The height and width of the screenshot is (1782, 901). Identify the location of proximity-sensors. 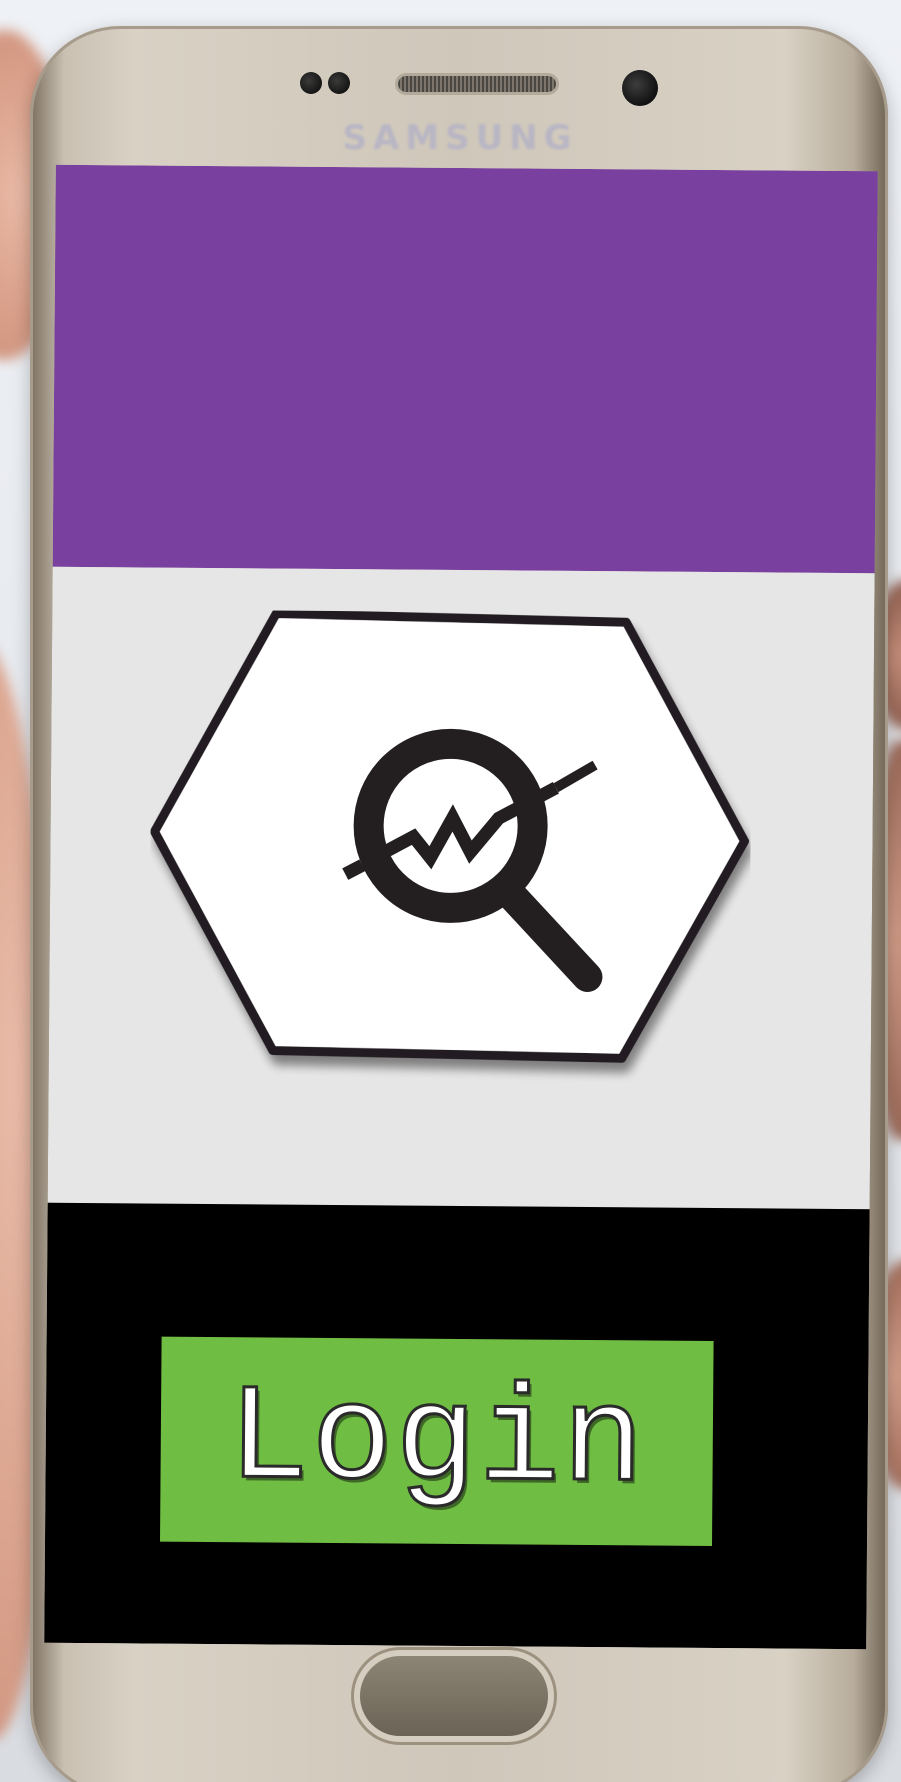
(328, 83).